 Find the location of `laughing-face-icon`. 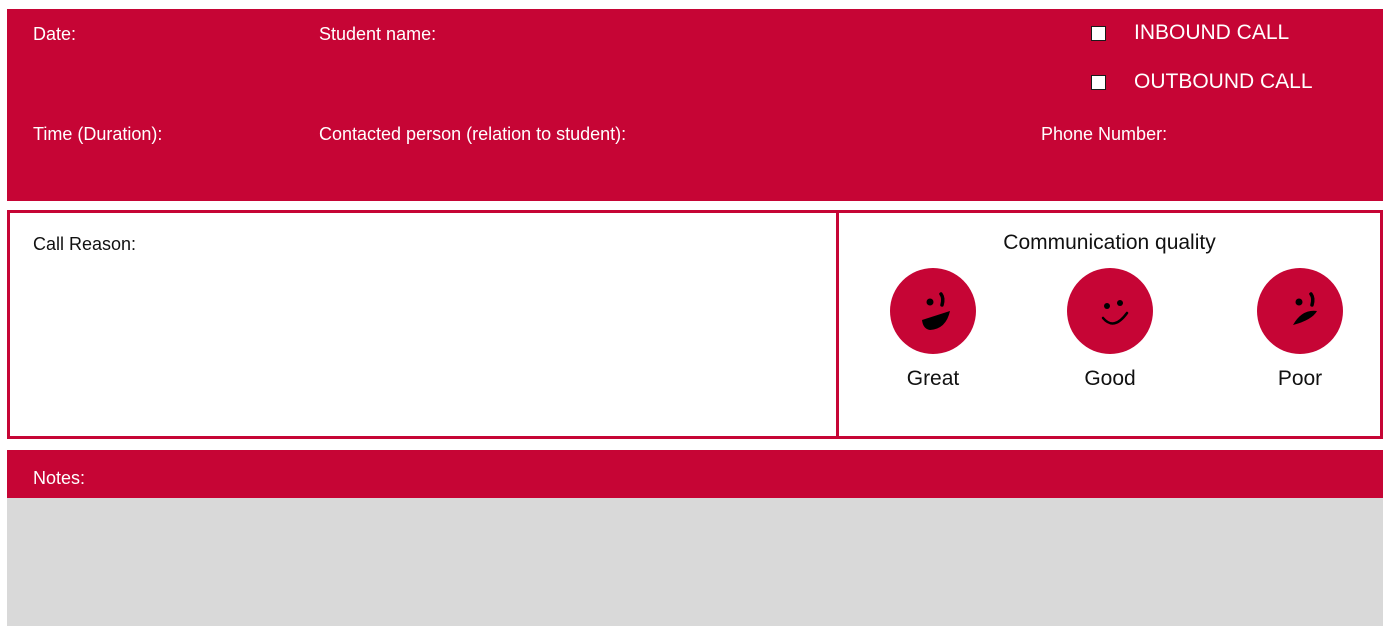

laughing-face-icon is located at coordinates (933, 311).